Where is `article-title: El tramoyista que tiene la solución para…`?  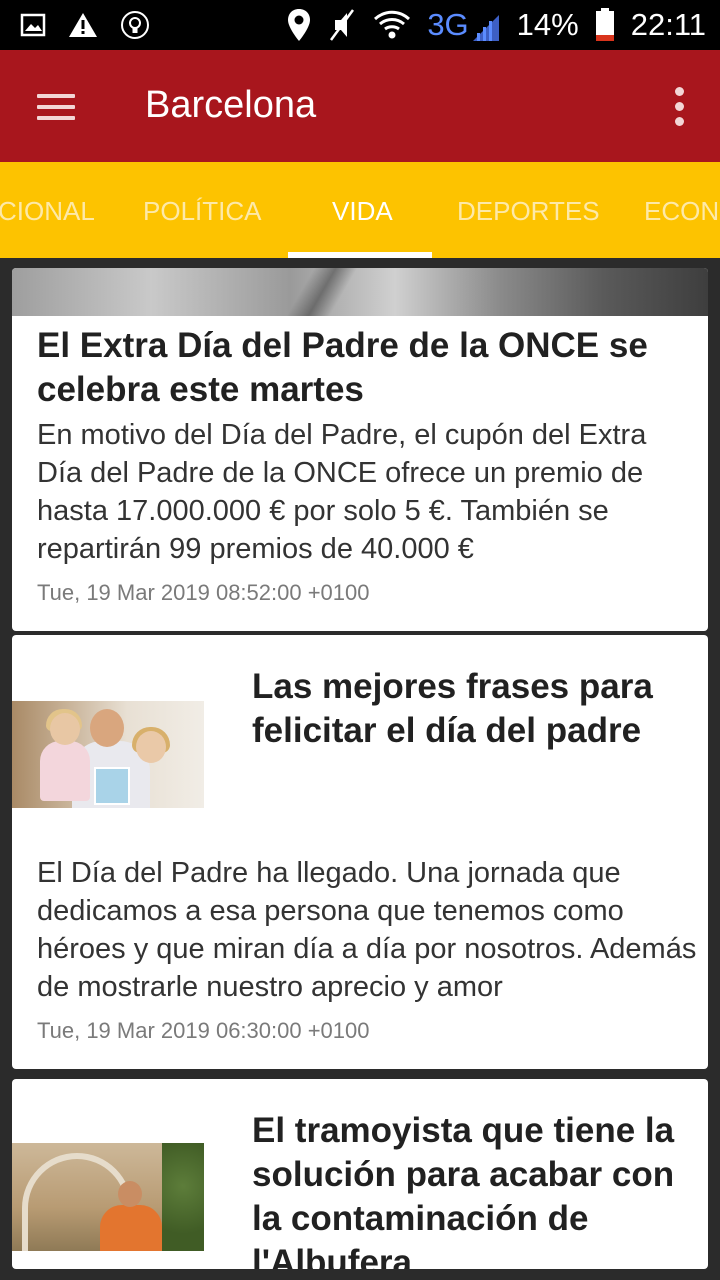 article-title: El tramoyista que tiene la solución para… is located at coordinates (463, 1190).